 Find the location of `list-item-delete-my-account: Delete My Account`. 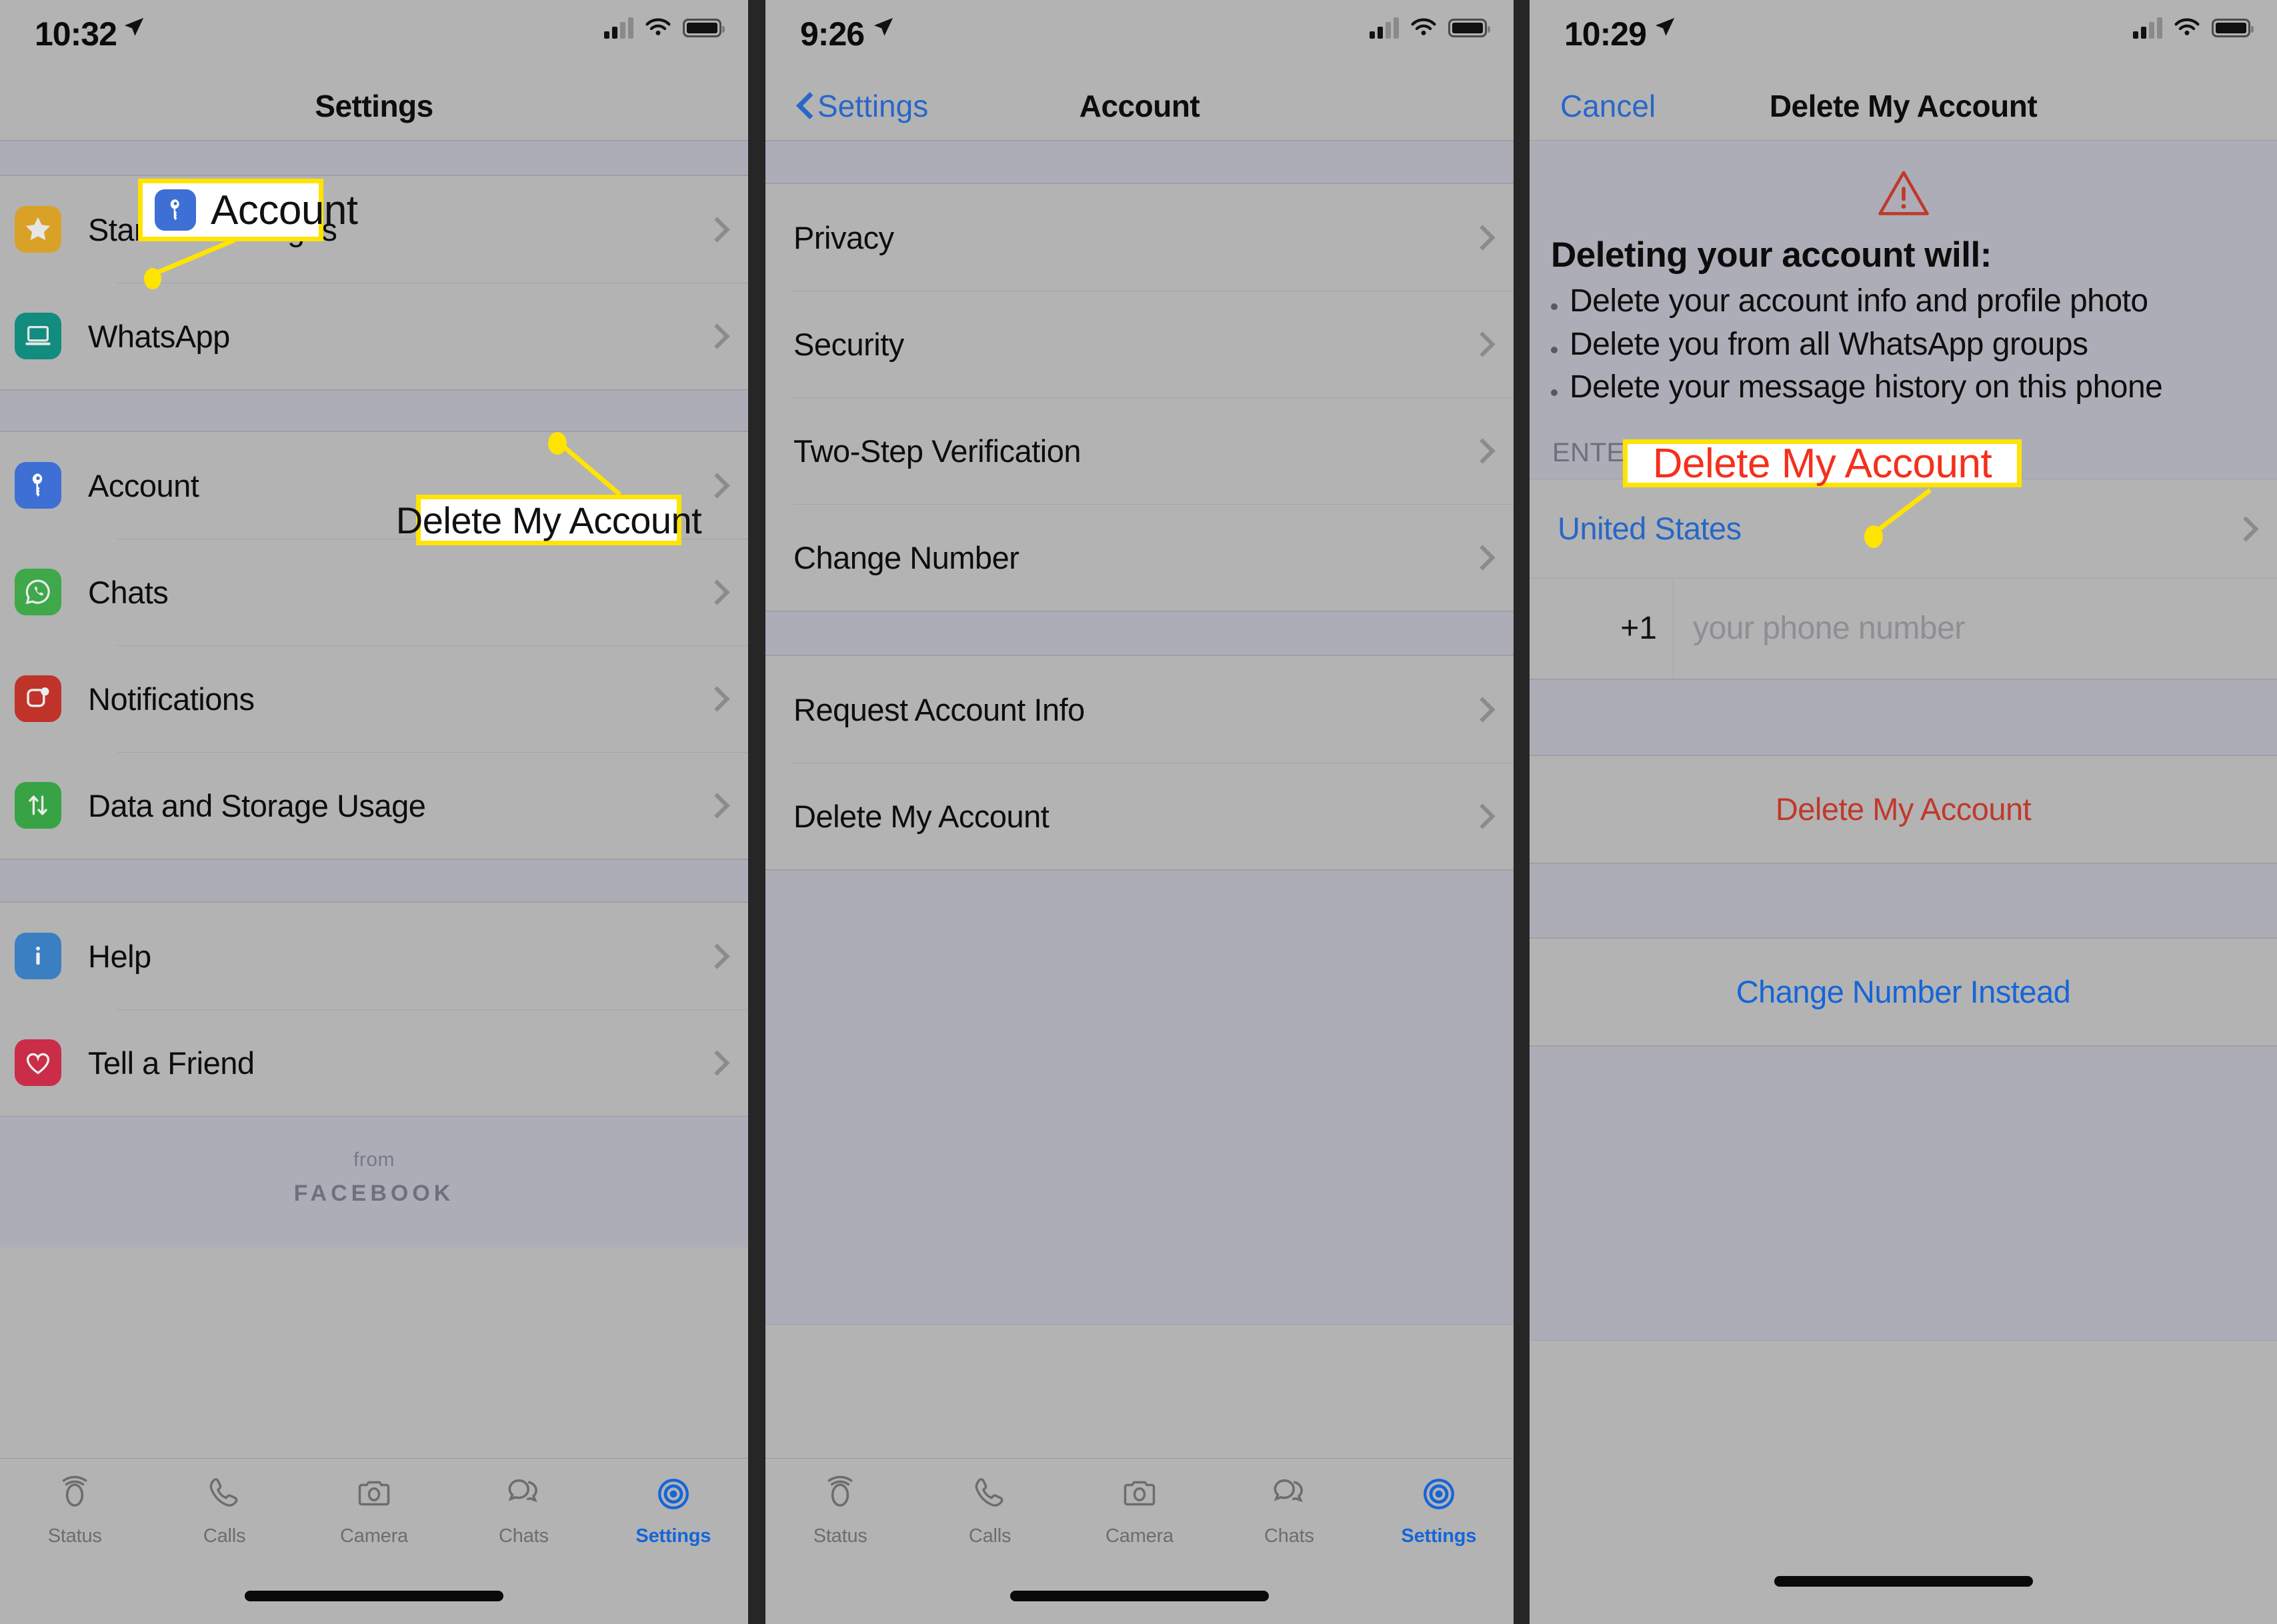

list-item-delete-my-account: Delete My Account is located at coordinates (1139, 816).